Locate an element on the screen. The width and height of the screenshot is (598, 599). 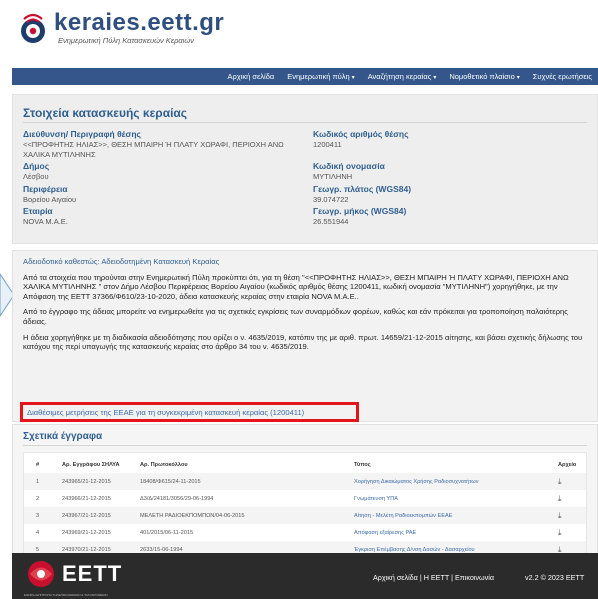
row-num: 5 is located at coordinates (38, 549).